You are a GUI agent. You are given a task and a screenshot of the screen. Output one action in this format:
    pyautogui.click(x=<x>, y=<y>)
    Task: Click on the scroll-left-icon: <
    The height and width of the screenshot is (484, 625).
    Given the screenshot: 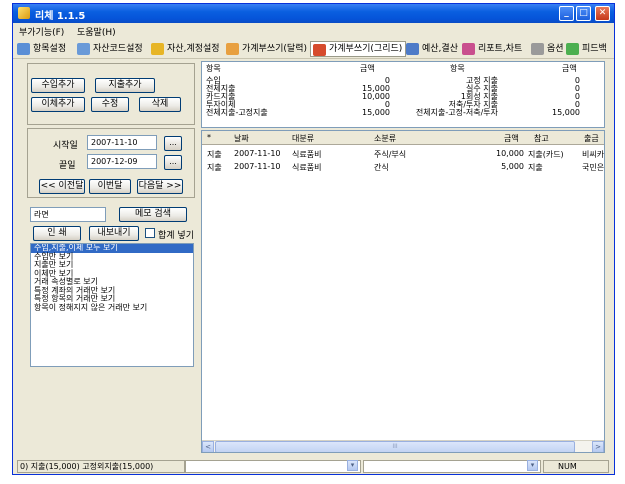 What is the action you would take?
    pyautogui.click(x=208, y=446)
    